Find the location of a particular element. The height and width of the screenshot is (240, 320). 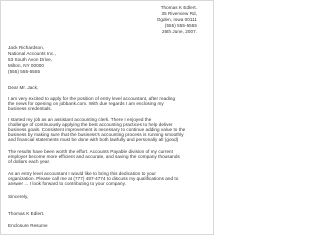

letter-date: 26th June, 2007. is located at coordinates (179, 31).